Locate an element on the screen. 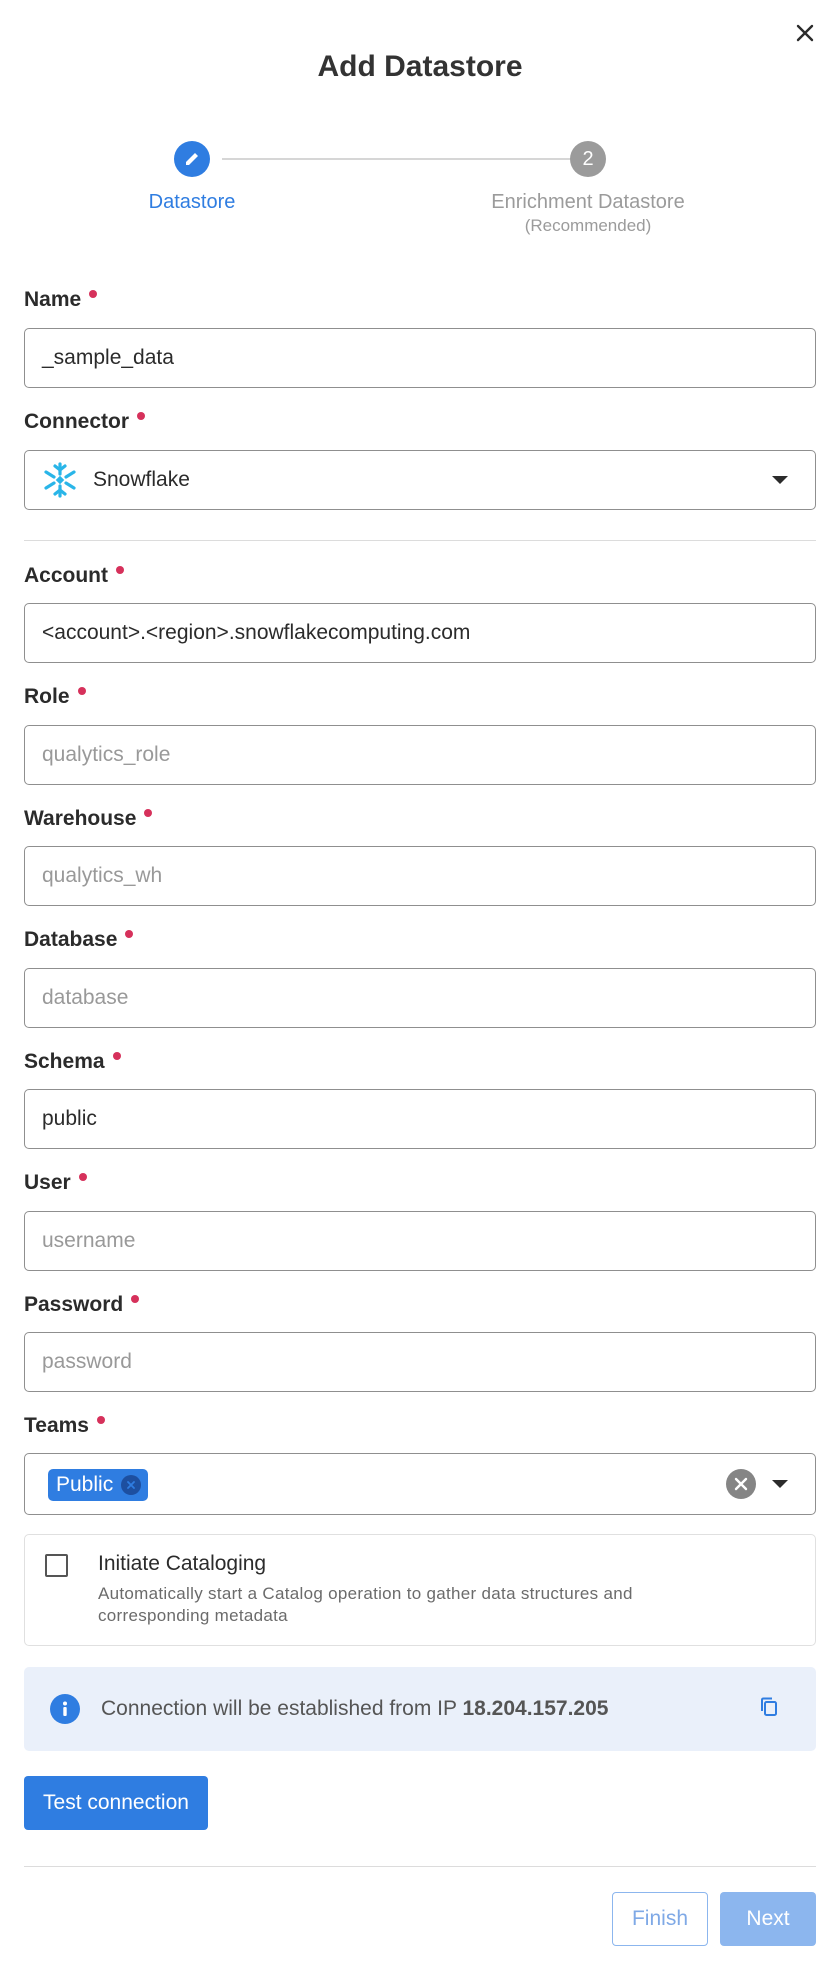 This screenshot has height=1978, width=840. name-value: _sample_data is located at coordinates (108, 357).